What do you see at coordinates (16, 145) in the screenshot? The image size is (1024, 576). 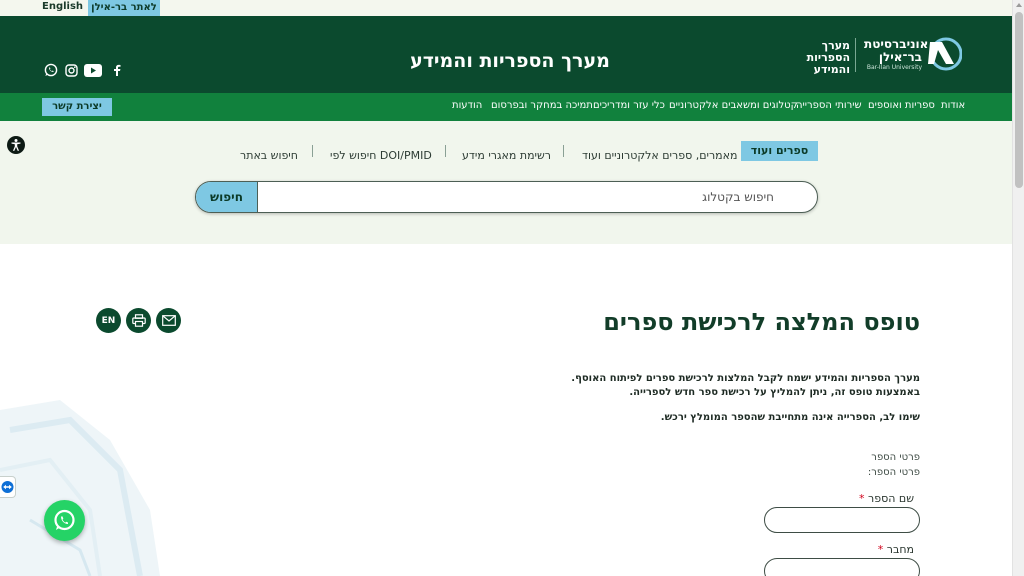 I see `accessibility-icon` at bounding box center [16, 145].